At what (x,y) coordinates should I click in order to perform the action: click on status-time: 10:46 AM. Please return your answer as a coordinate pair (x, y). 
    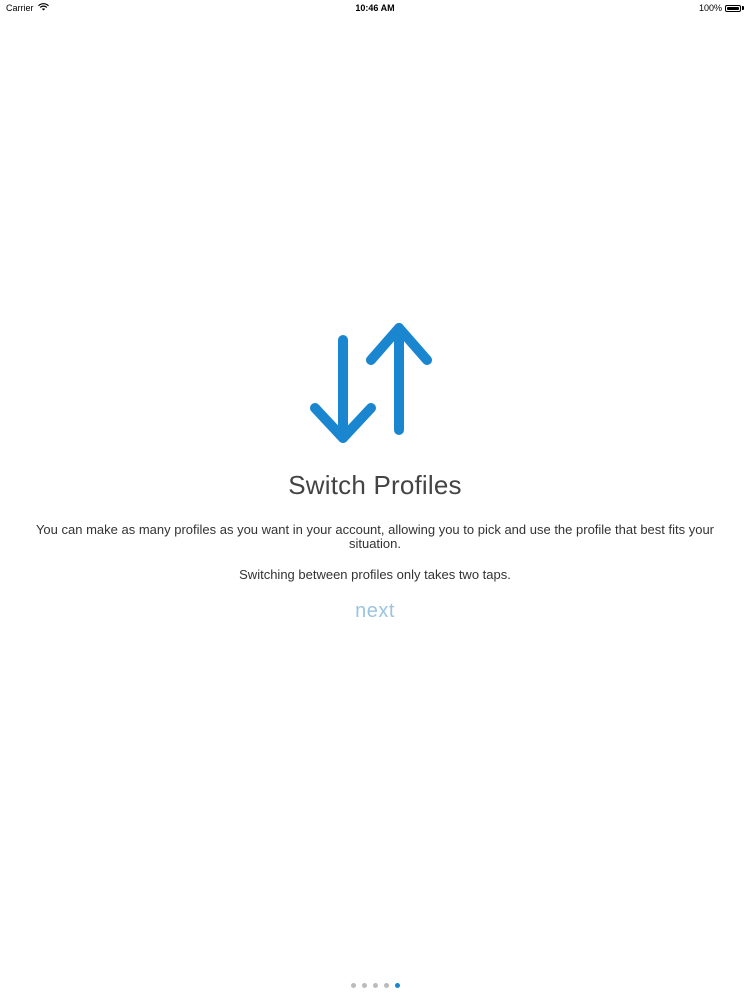
    Looking at the image, I should click on (375, 8).